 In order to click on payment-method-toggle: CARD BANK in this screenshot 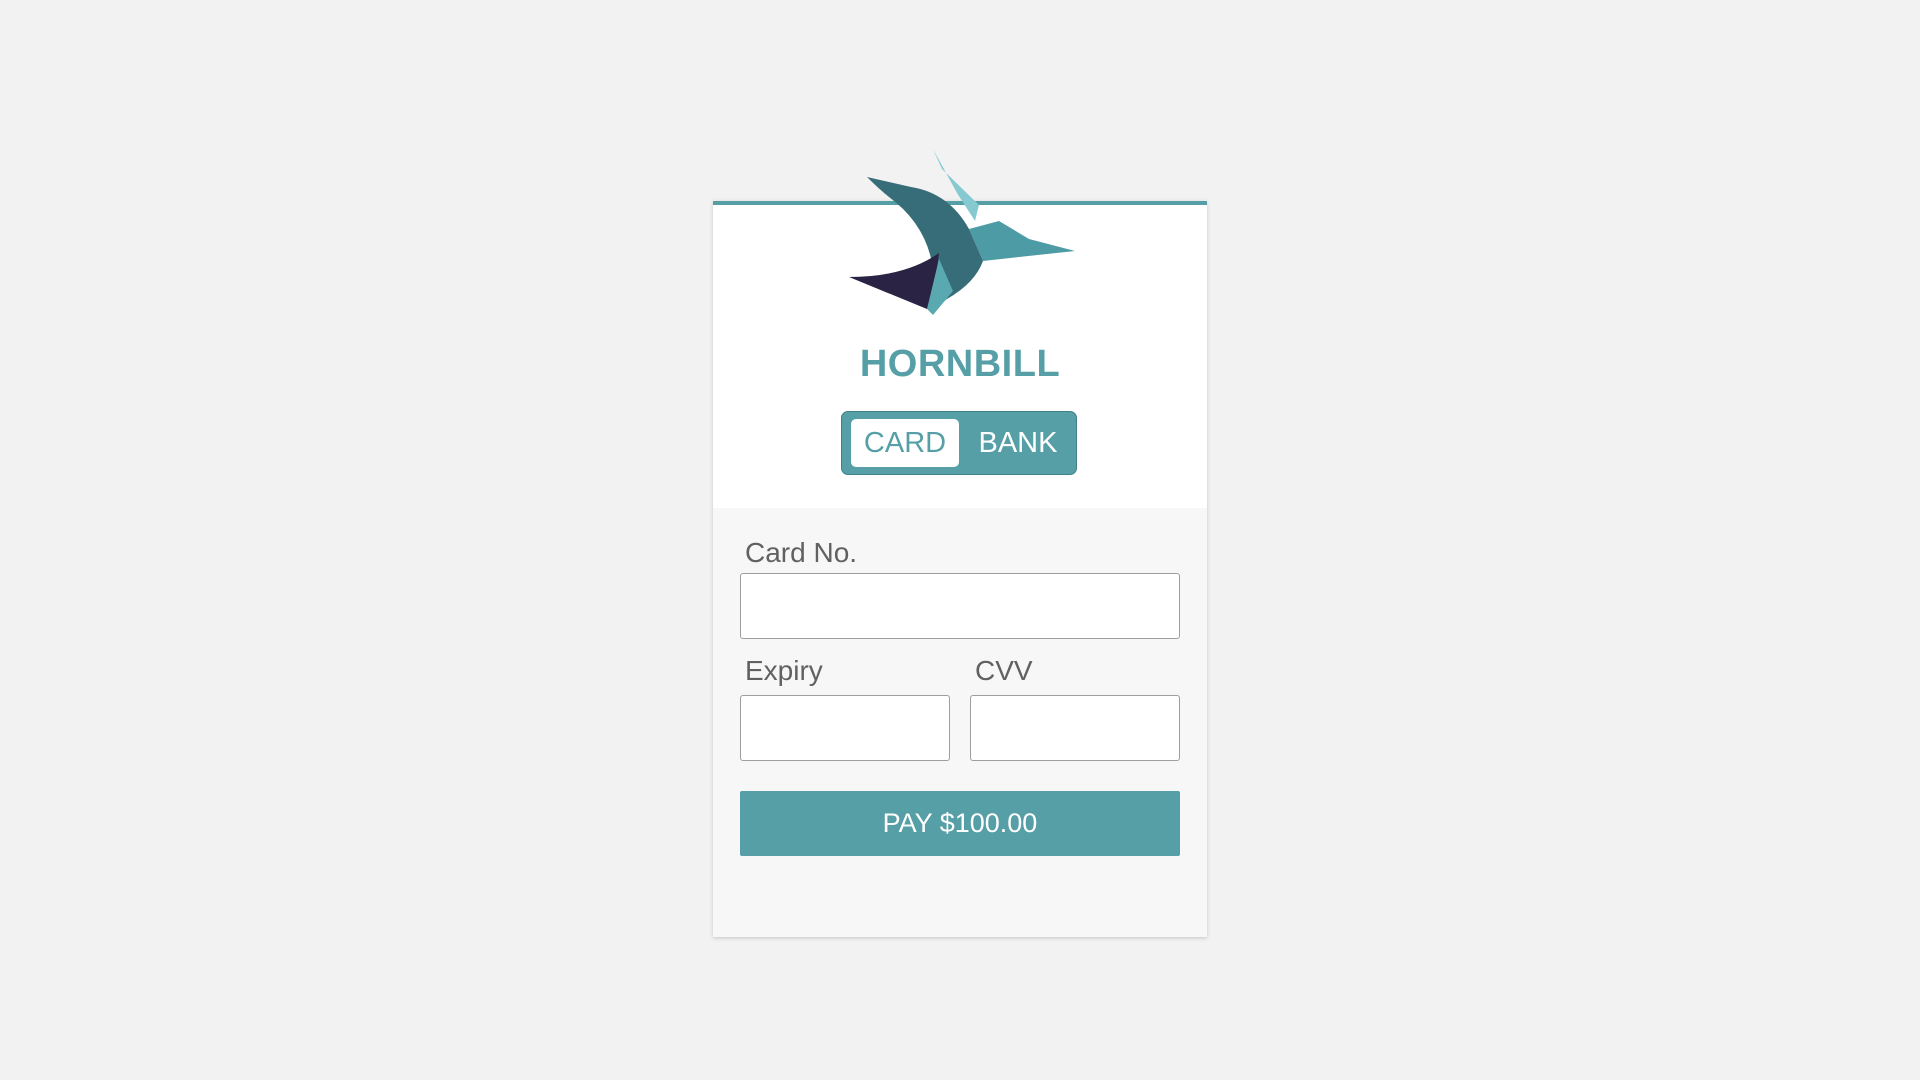, I will do `click(959, 443)`.